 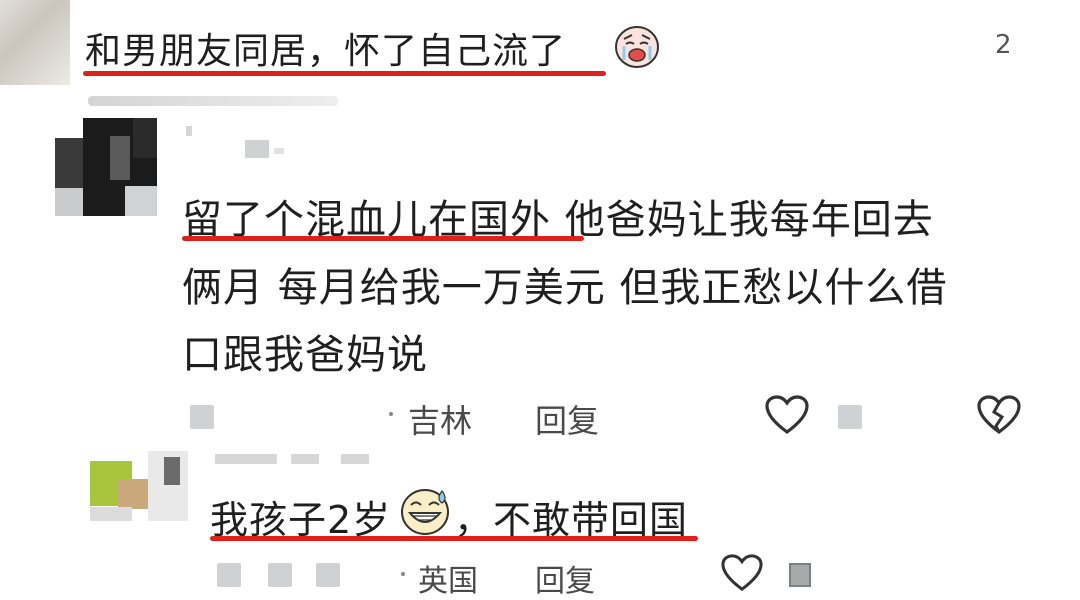 What do you see at coordinates (565, 288) in the screenshot?
I see `comment-text-line-2: 俩月 每月给我一万美元 但我正愁以什么借` at bounding box center [565, 288].